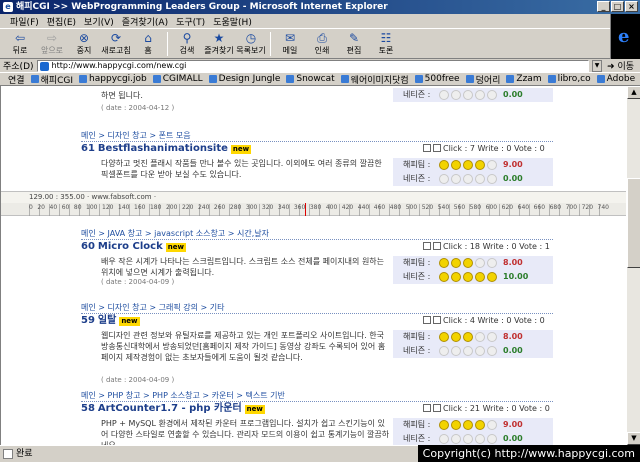  I want to click on refresh-button: ⟳ 새로고침, so click(116, 43).